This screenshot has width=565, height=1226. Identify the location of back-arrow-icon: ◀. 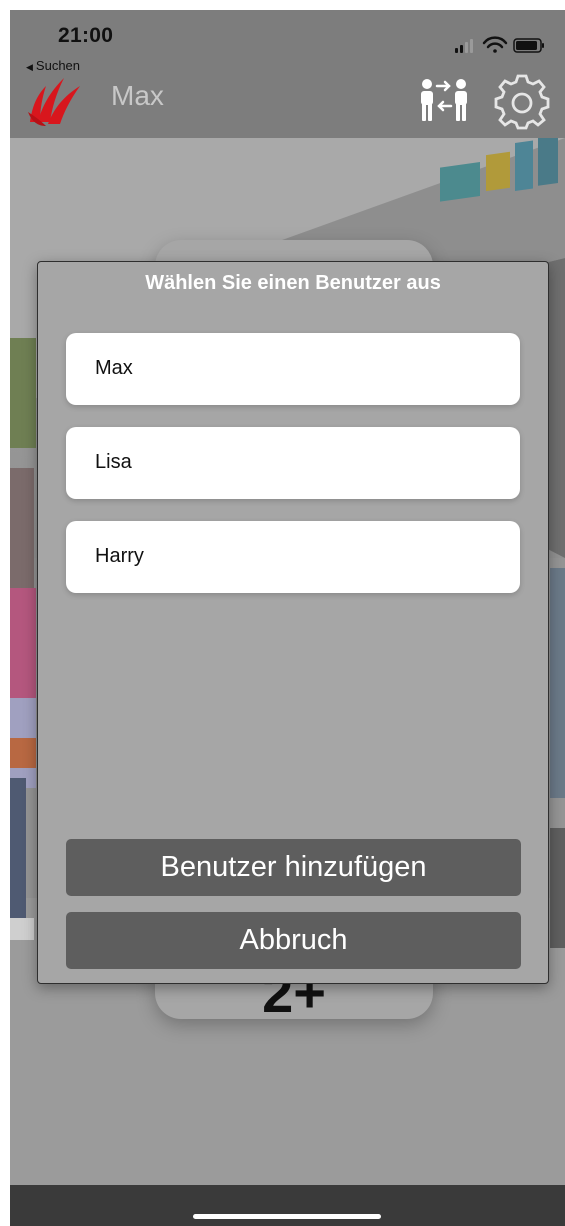
(29, 67).